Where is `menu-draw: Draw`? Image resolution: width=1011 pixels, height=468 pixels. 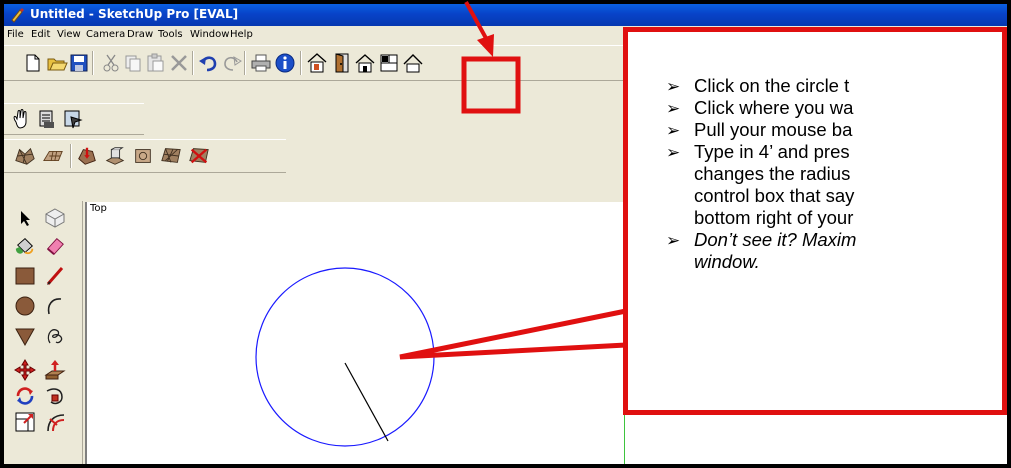
menu-draw: Draw is located at coordinates (140, 34).